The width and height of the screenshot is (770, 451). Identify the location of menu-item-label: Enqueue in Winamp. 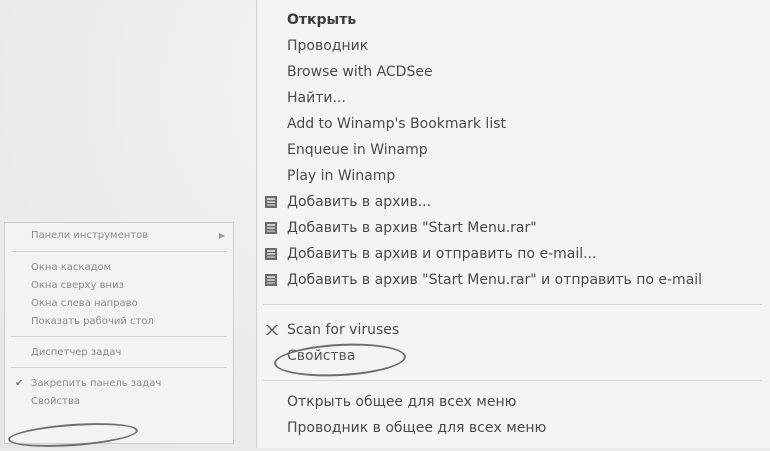
(357, 150).